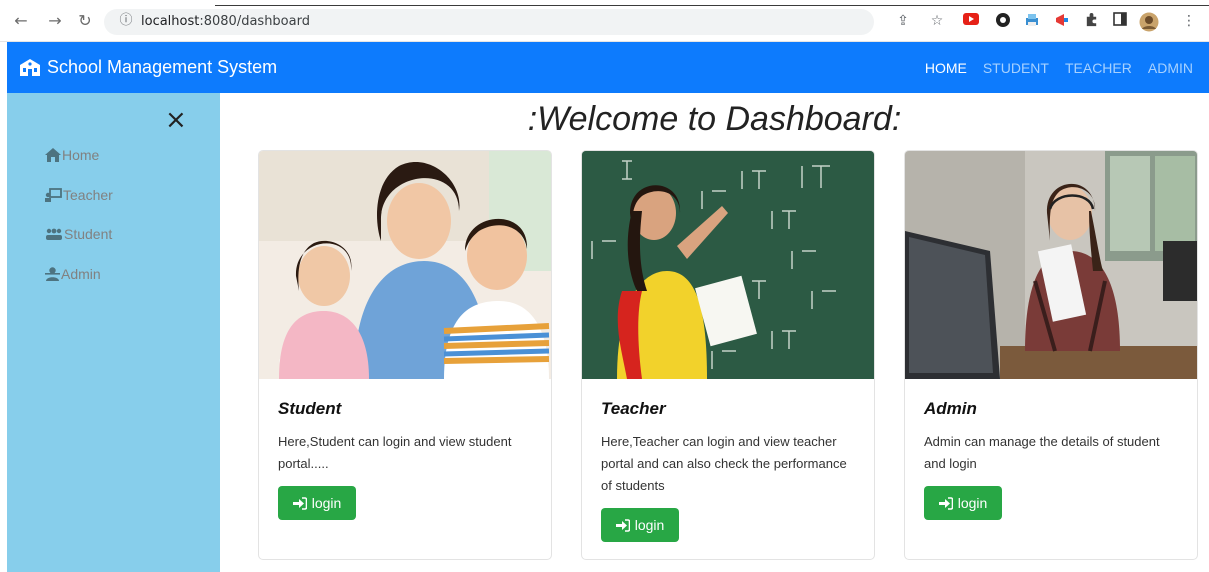 This screenshot has height=572, width=1209. What do you see at coordinates (1189, 21) in the screenshot?
I see `browser-menu-icon: ⋮` at bounding box center [1189, 21].